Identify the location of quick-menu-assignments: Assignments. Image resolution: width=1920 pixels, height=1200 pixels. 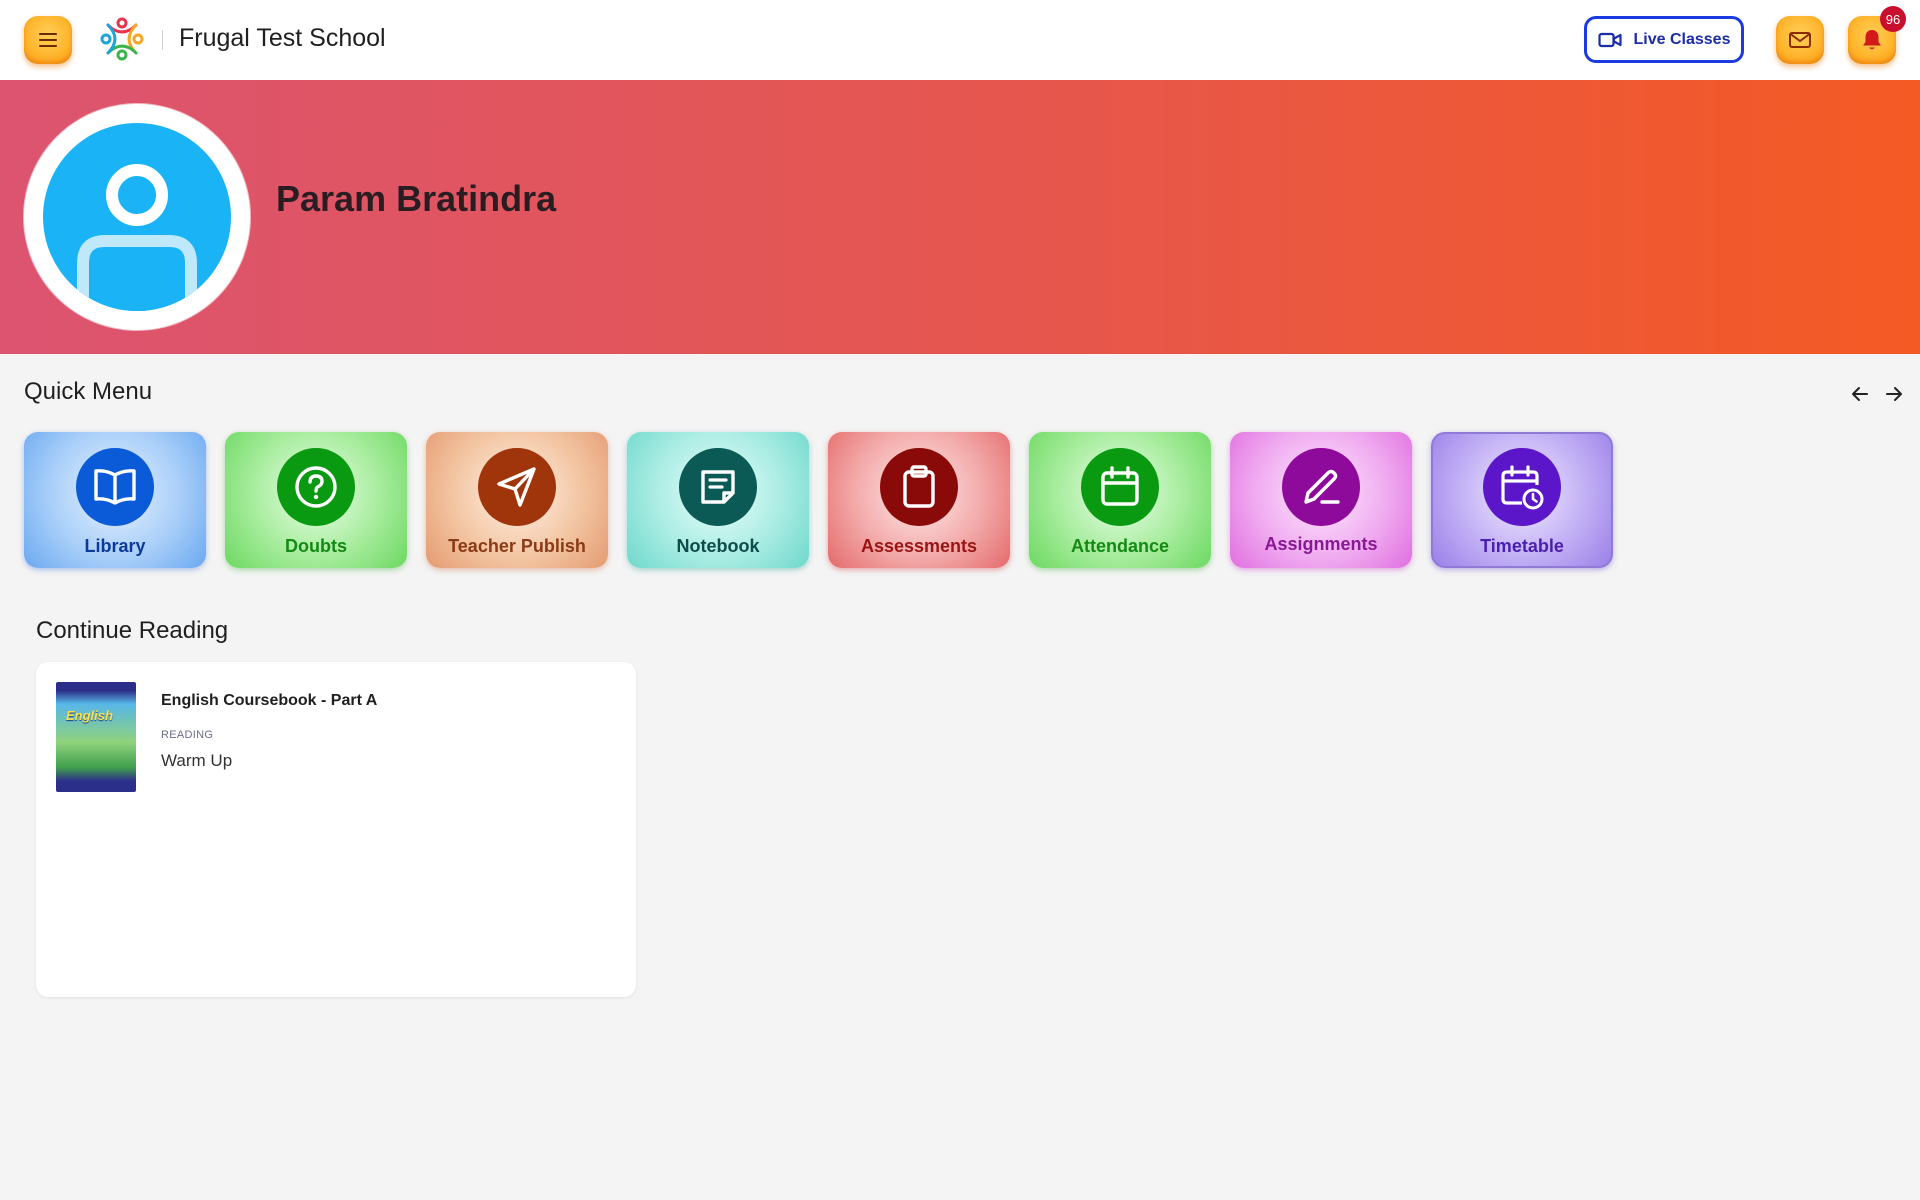
(1321, 500).